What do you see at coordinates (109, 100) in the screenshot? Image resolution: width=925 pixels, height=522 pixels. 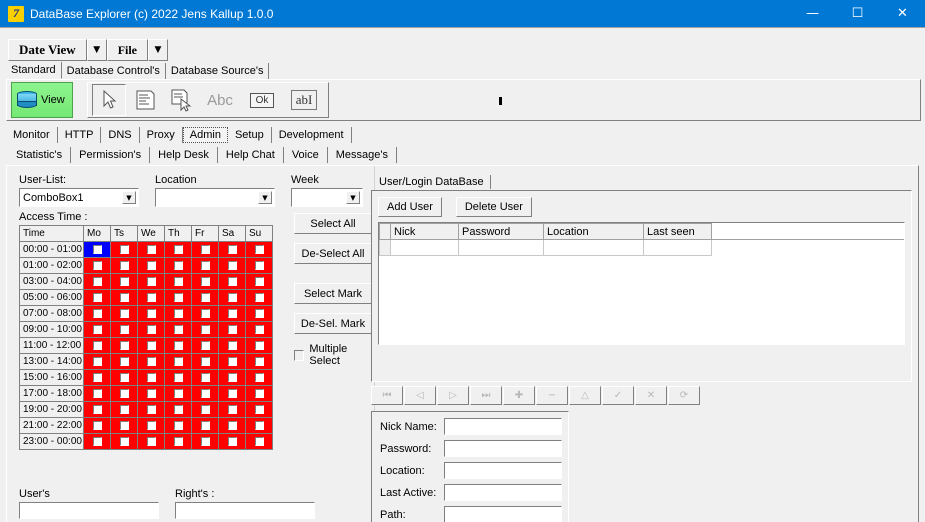 I see `pointer-icon` at bounding box center [109, 100].